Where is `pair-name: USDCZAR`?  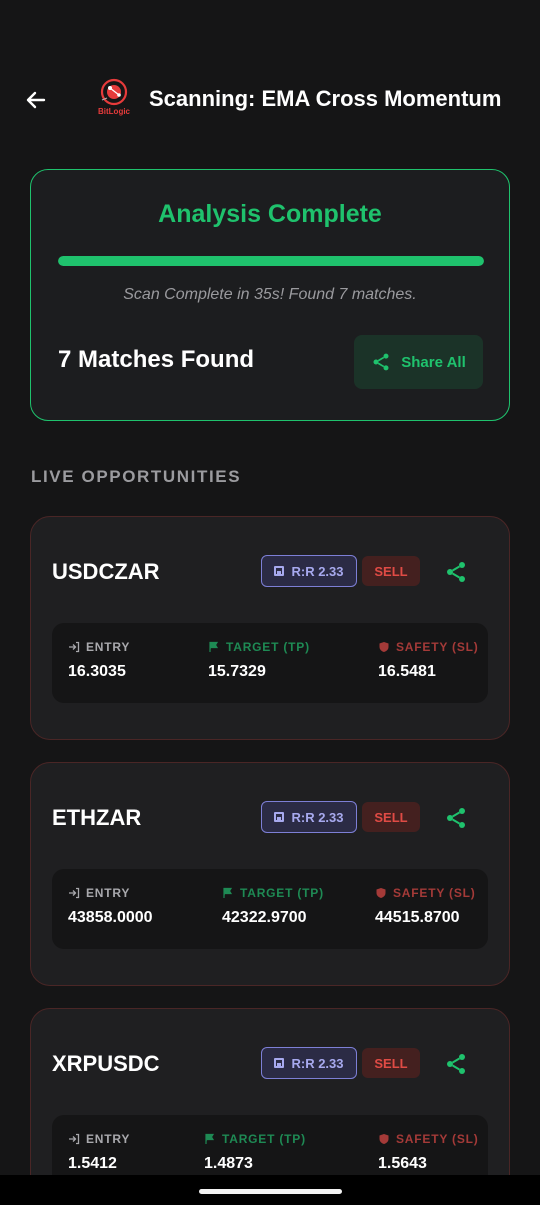 pair-name: USDCZAR is located at coordinates (106, 571).